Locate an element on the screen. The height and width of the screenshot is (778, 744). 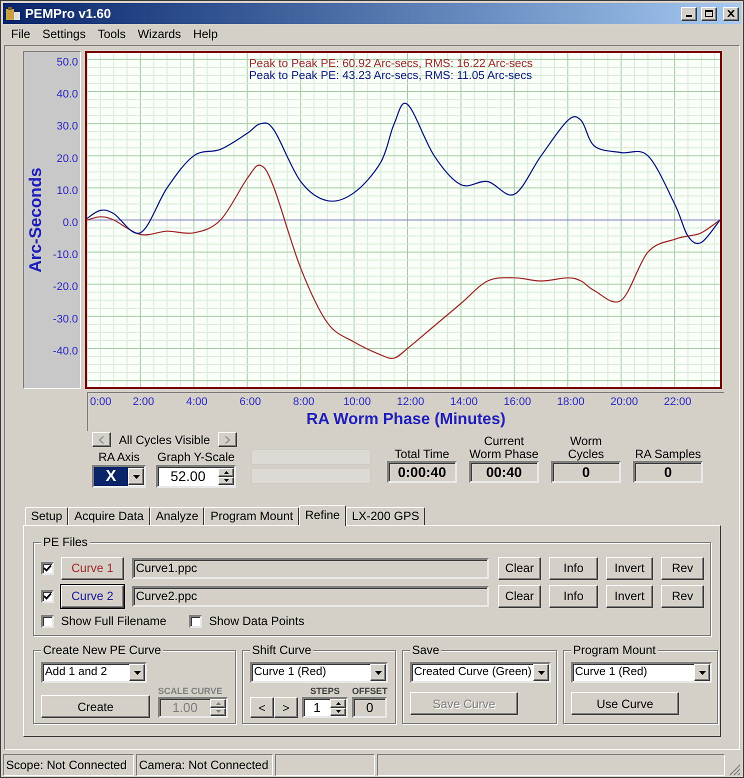
chevron-right-icon is located at coordinates (227, 440).